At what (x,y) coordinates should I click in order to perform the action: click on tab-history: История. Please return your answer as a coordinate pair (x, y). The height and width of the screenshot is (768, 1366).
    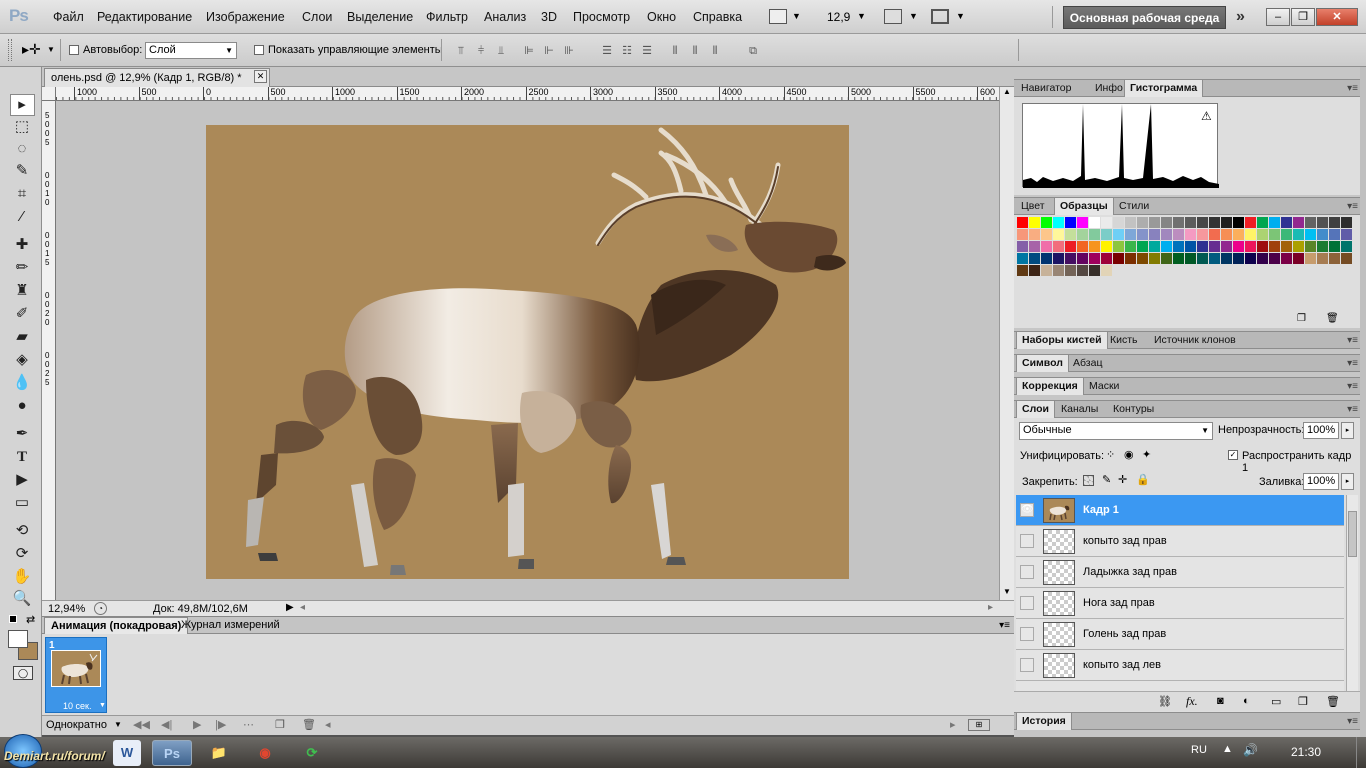
    Looking at the image, I should click on (1044, 721).